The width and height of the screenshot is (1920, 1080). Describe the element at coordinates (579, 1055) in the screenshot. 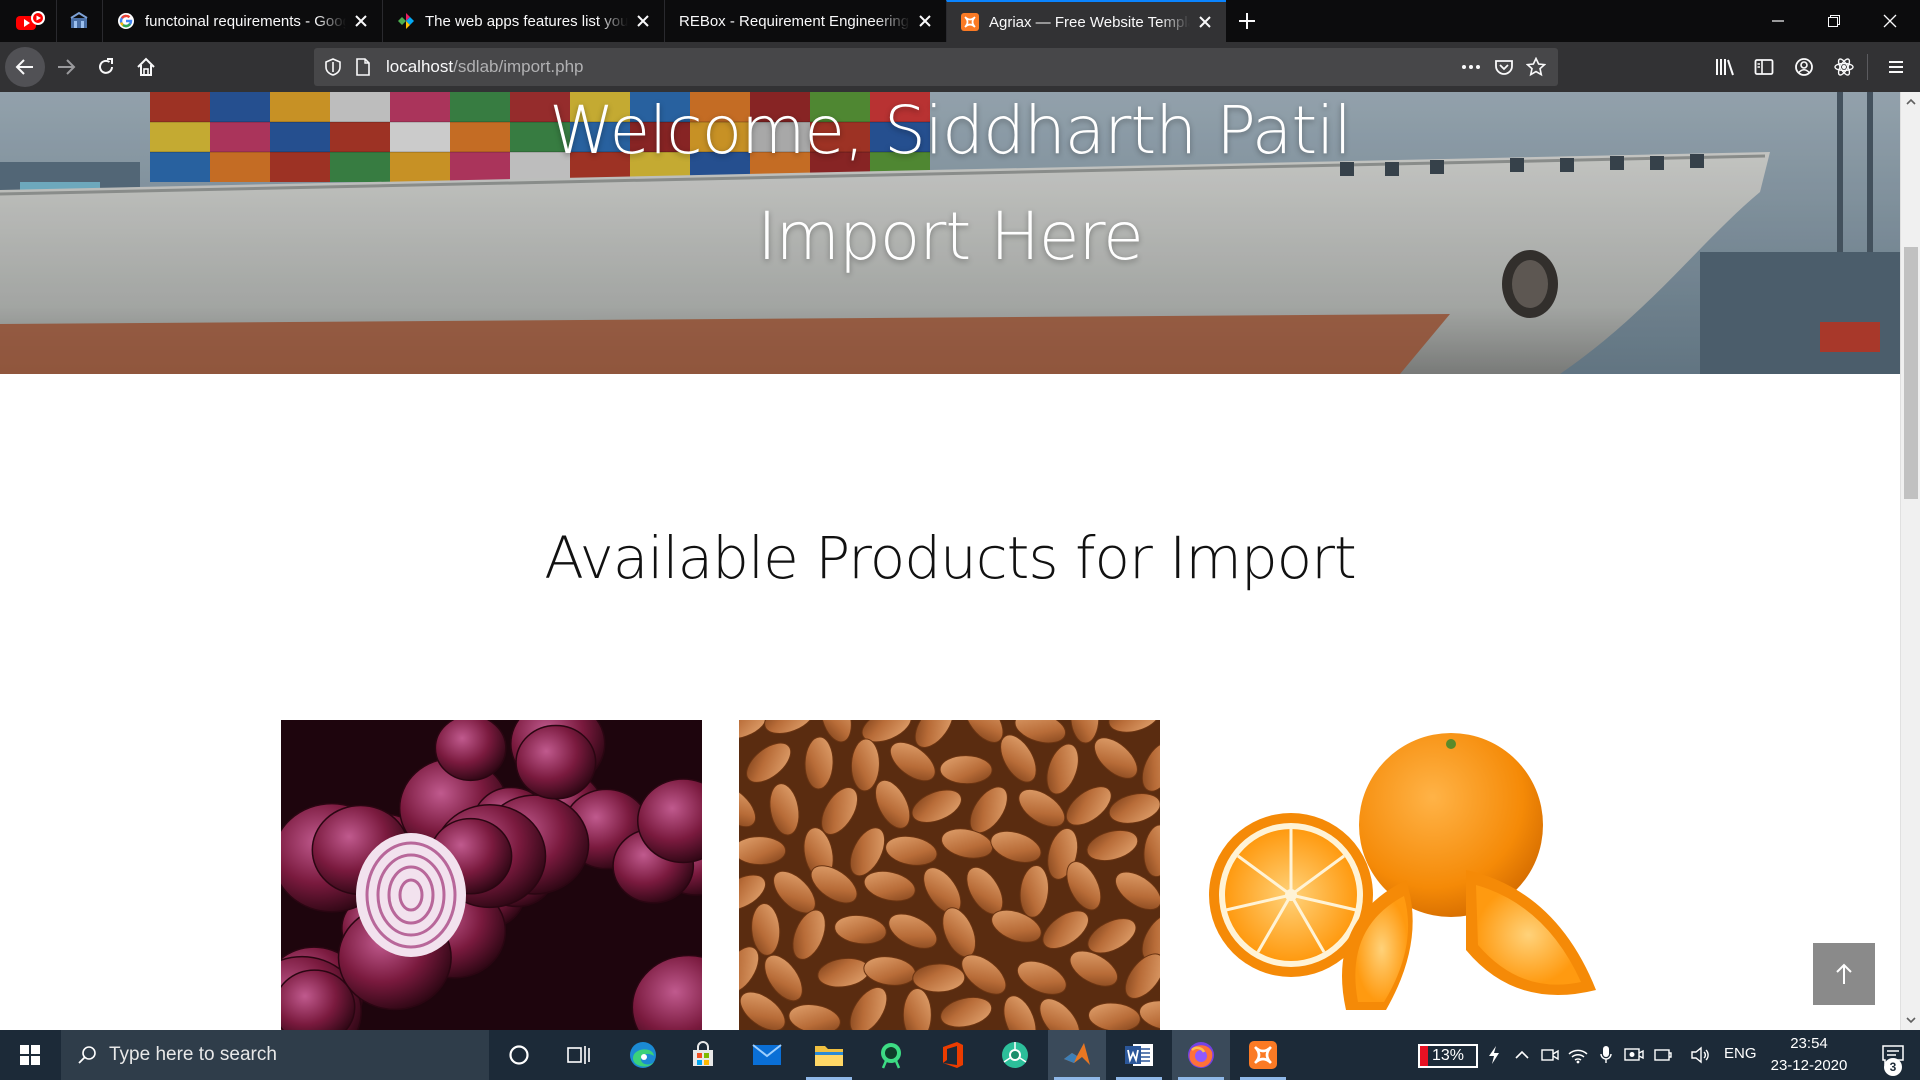

I see `task-view-button` at that location.